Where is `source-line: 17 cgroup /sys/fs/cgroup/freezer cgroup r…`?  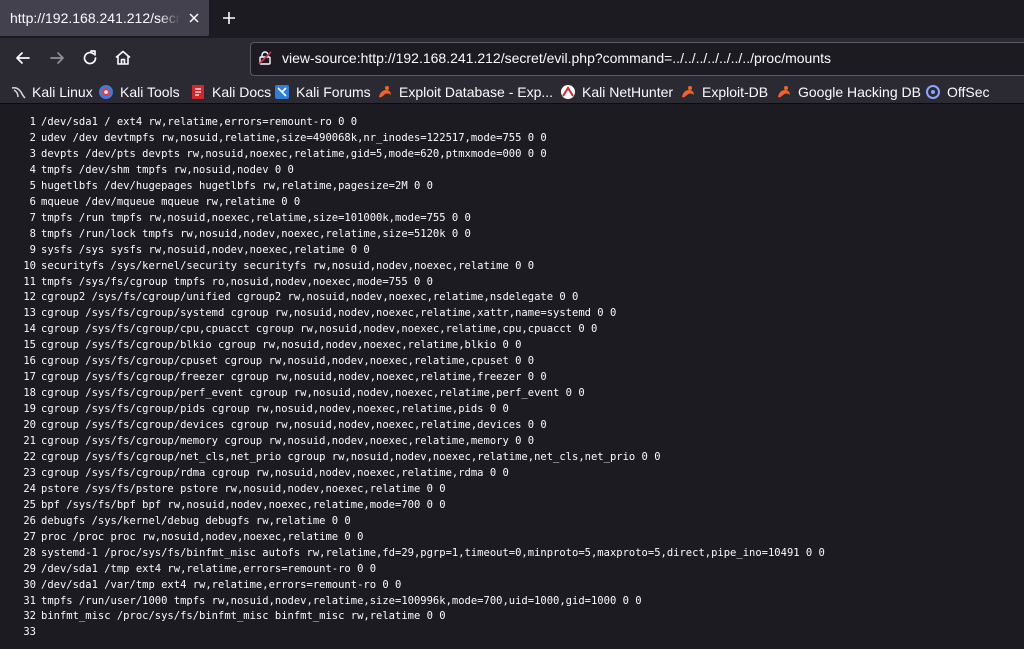
source-line: 17 cgroup /sys/fs/cgroup/freezer cgroup r… is located at coordinates (512, 377).